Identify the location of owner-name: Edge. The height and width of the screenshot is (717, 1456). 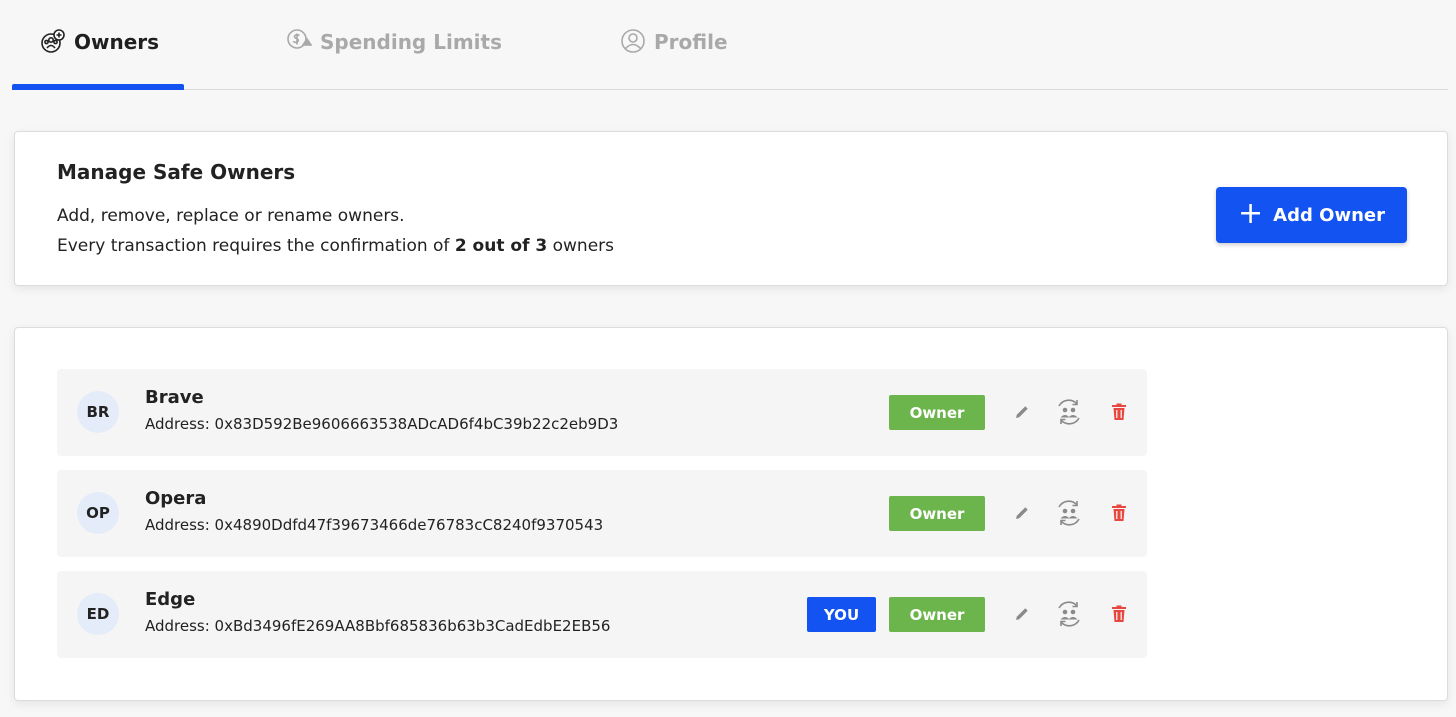
(170, 599).